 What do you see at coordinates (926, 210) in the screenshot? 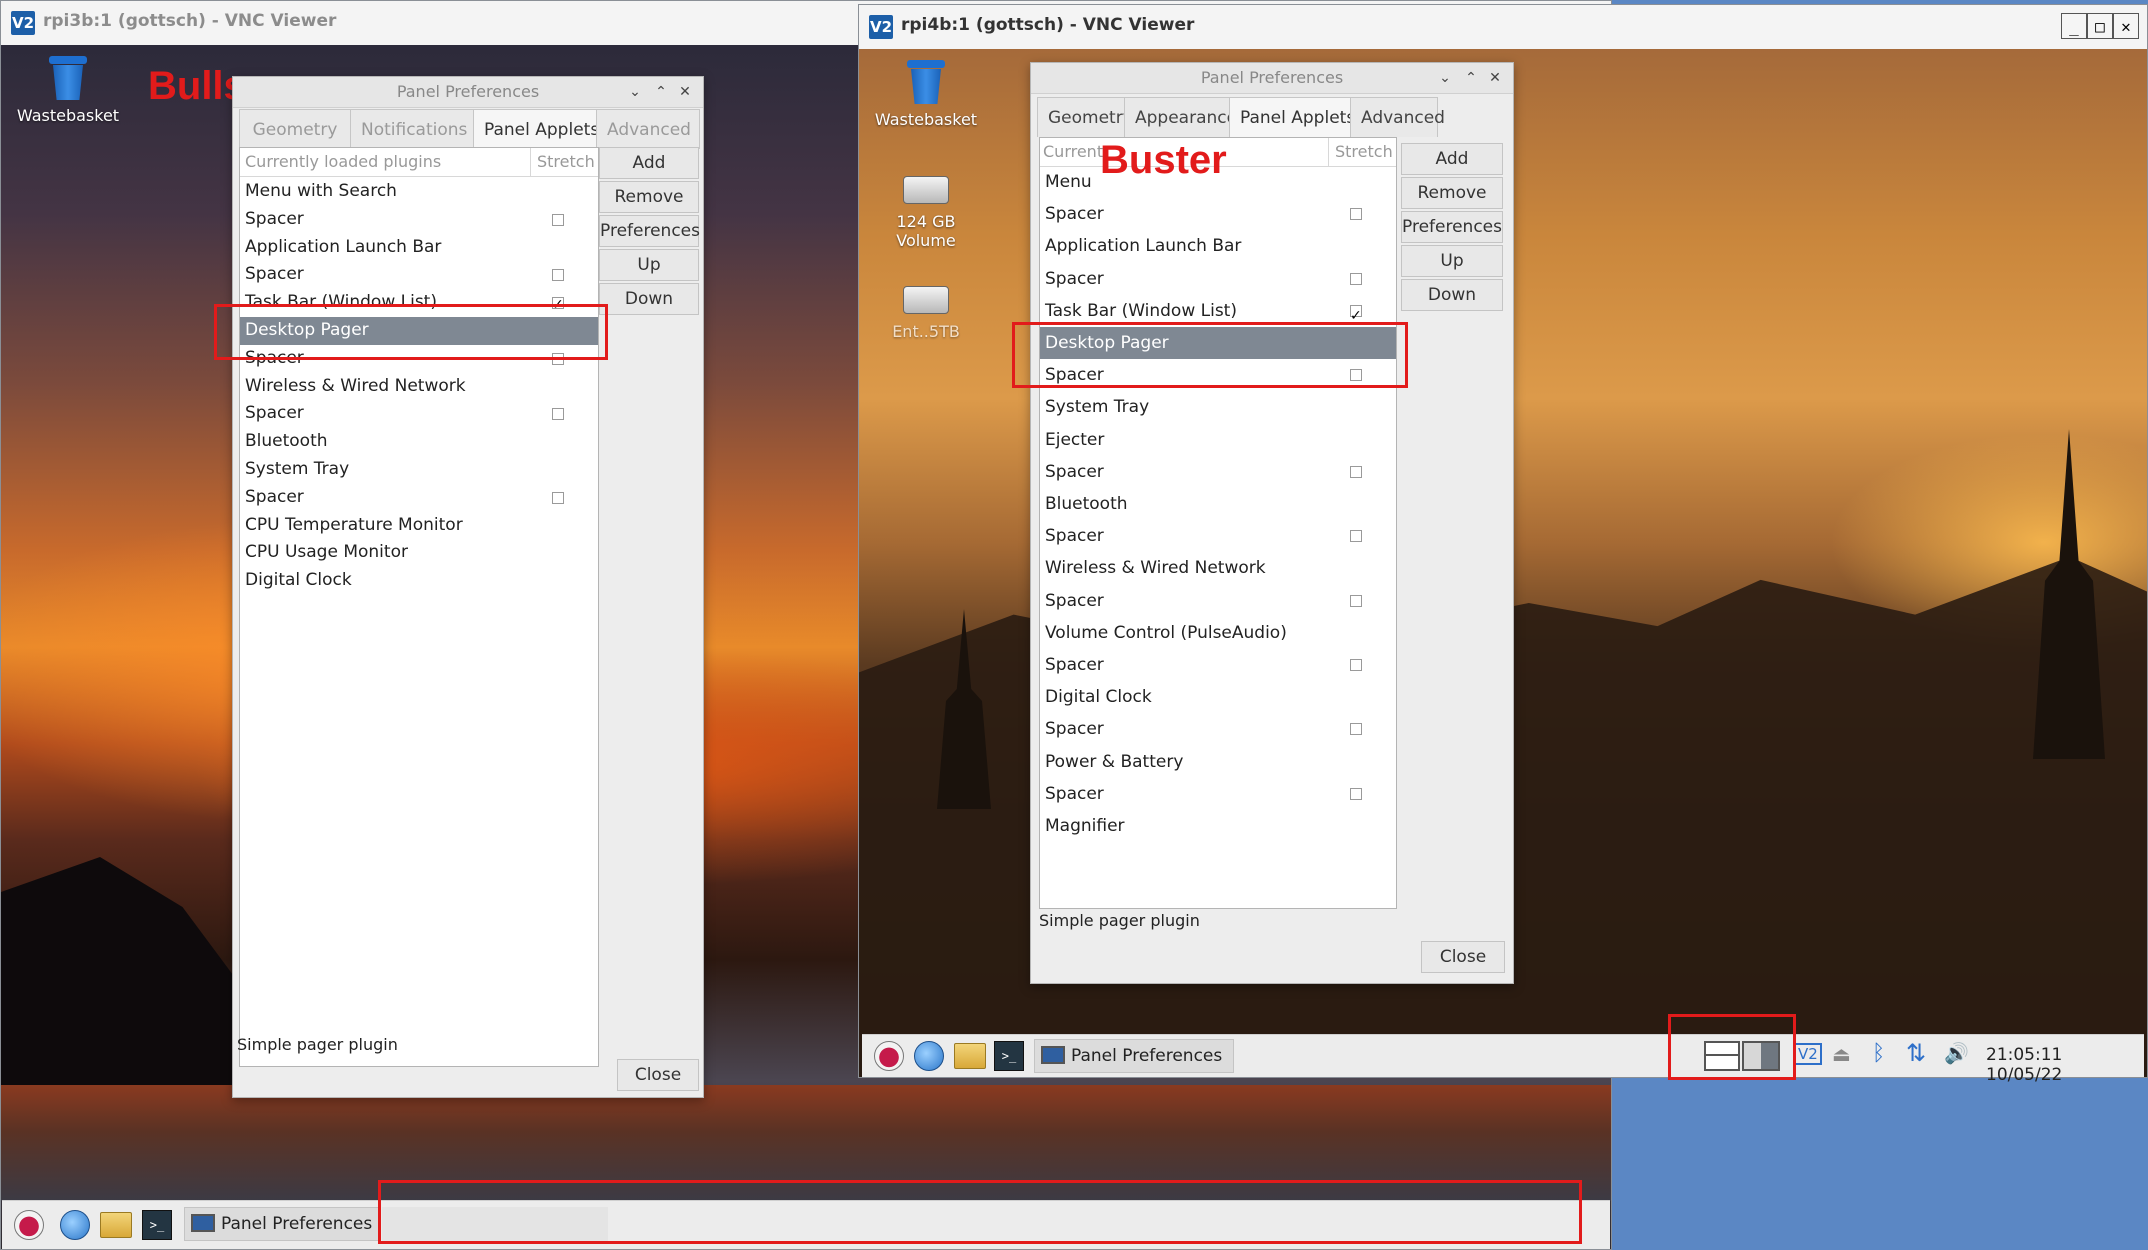
I see `volume-desktop-icon: 124 GB Volume` at bounding box center [926, 210].